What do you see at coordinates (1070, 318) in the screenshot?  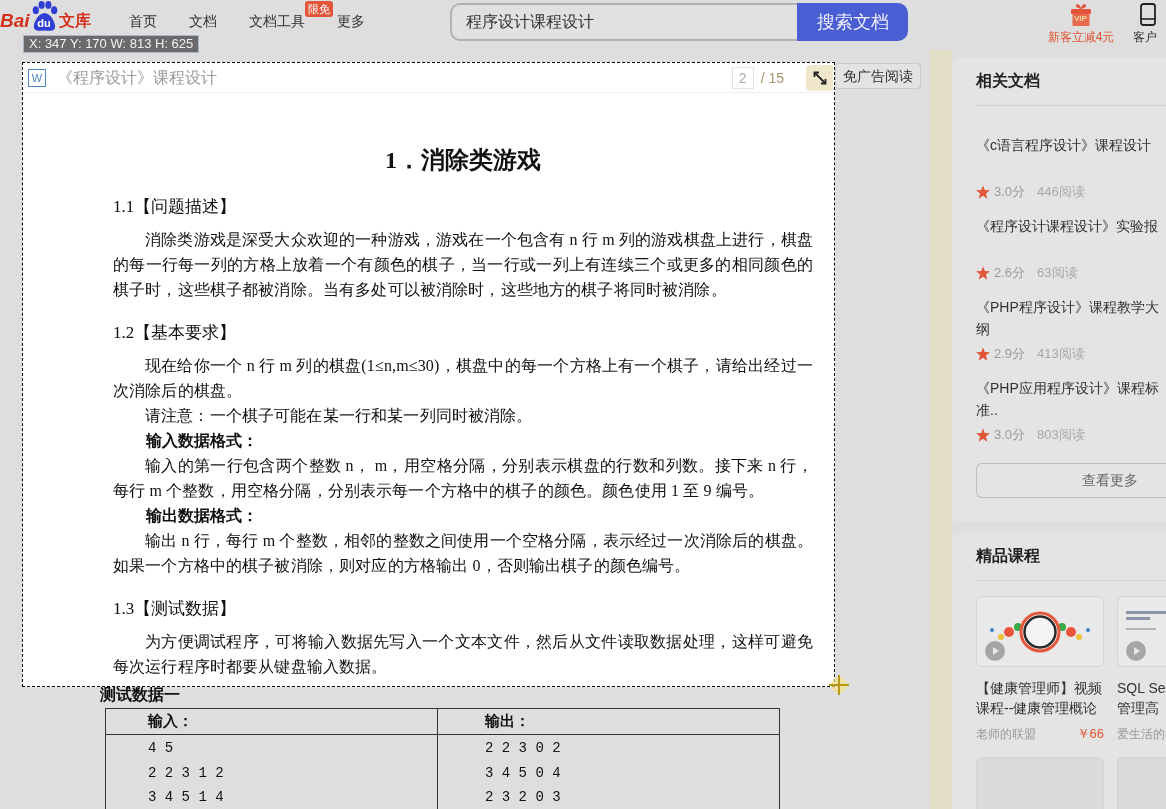 I see `document-link: 《PHP程序设计》课程教学大纲` at bounding box center [1070, 318].